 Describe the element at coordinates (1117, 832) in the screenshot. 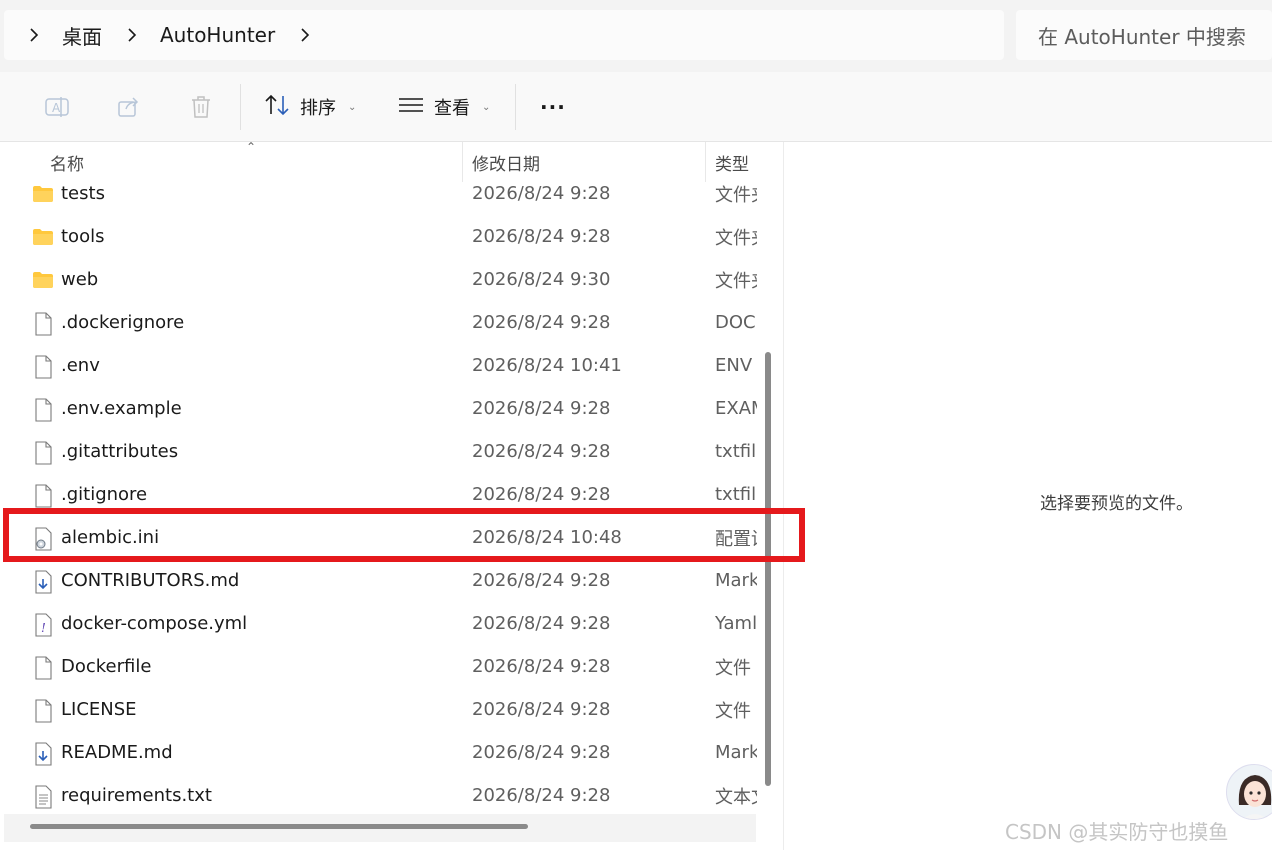

I see `watermark: CSDN @其实防守也摸鱼` at that location.